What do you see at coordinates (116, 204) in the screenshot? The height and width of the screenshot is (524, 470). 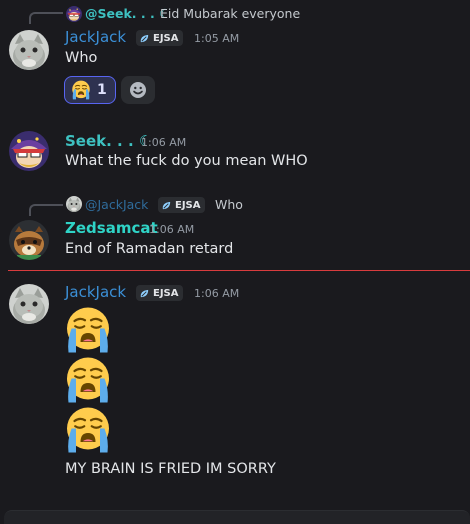 I see `reply-author: @JackJack` at bounding box center [116, 204].